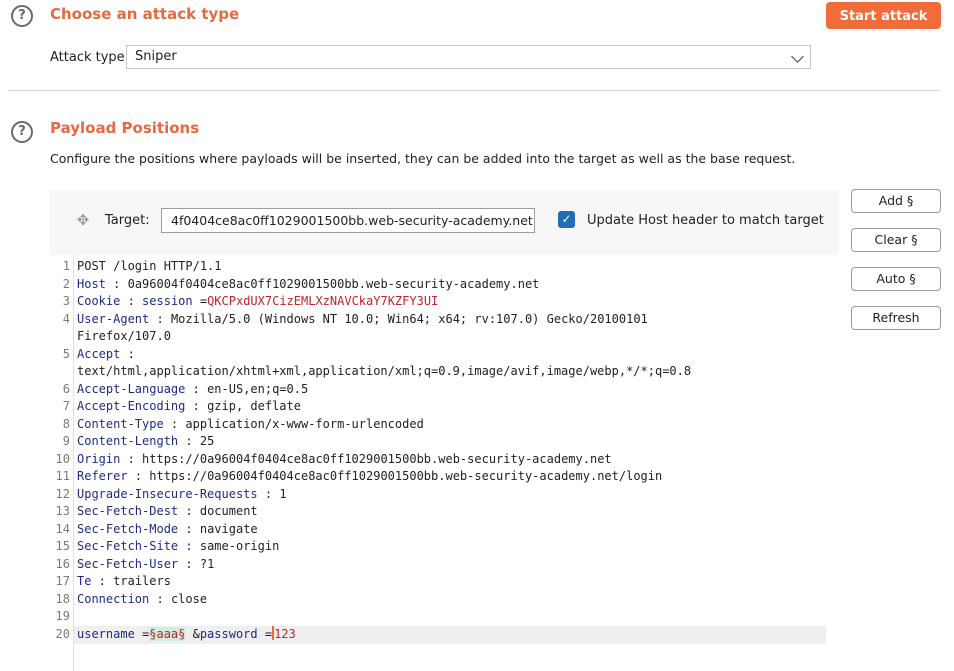 The image size is (954, 671). Describe the element at coordinates (171, 494) in the screenshot. I see `request-line: 12 Upgrade-Insecure-Requests : 1` at that location.